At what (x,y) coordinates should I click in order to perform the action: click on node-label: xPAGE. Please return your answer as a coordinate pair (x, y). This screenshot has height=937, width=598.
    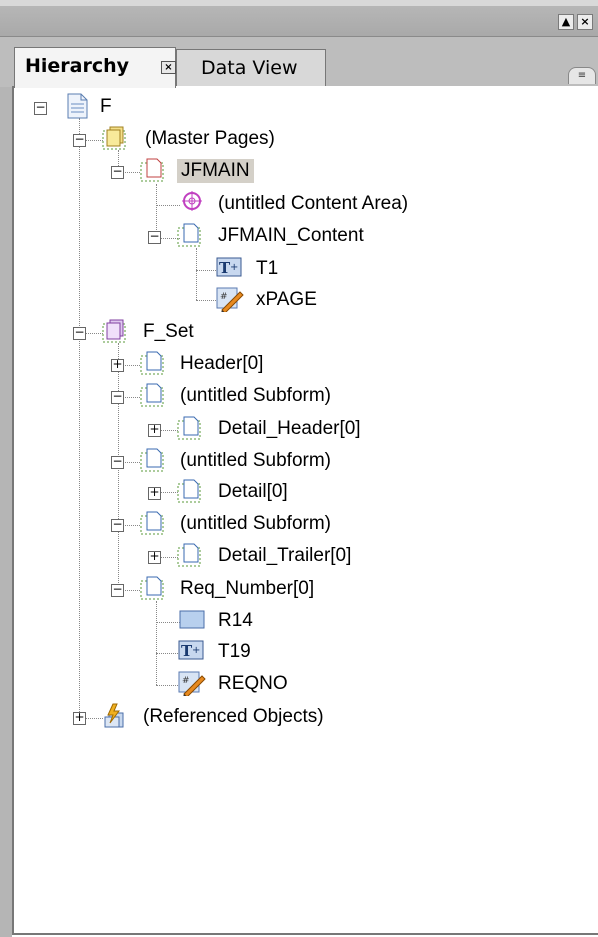
    Looking at the image, I should click on (286, 299).